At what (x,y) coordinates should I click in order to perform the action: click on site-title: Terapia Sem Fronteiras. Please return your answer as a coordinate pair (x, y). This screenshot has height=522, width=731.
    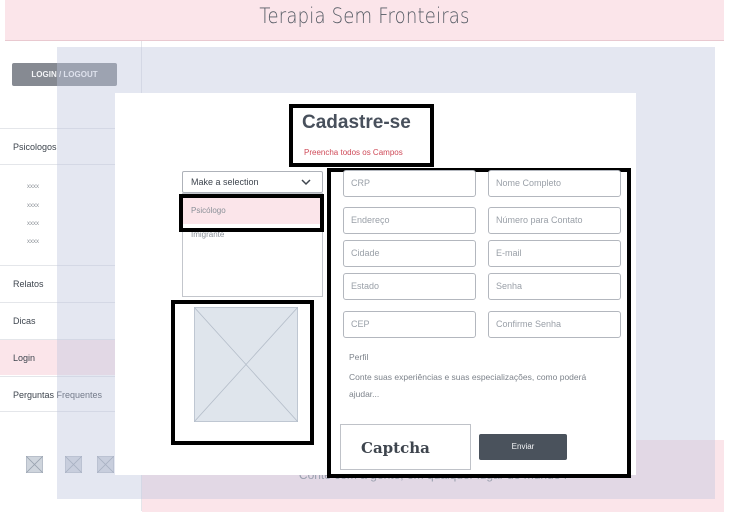
    Looking at the image, I should click on (364, 16).